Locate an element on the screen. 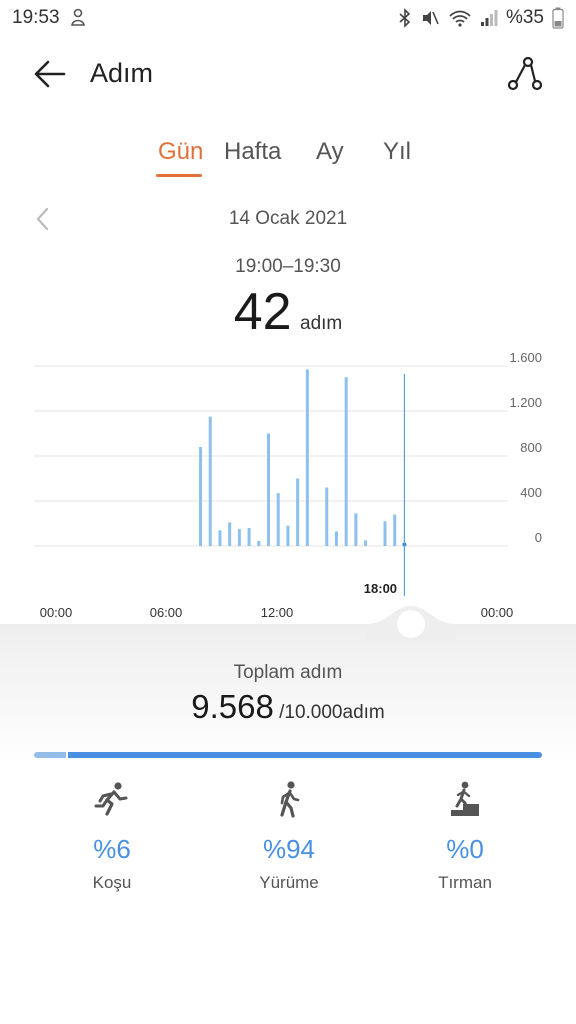  wifi-icon is located at coordinates (460, 18).